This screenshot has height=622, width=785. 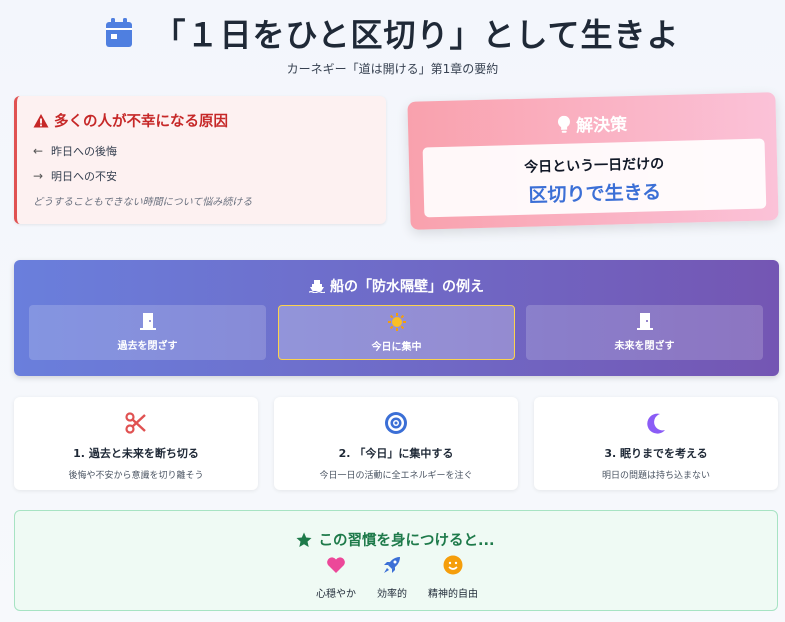 What do you see at coordinates (407, 287) in the screenshot?
I see `bulkhead-title: 船の「防水隔壁」の例え` at bounding box center [407, 287].